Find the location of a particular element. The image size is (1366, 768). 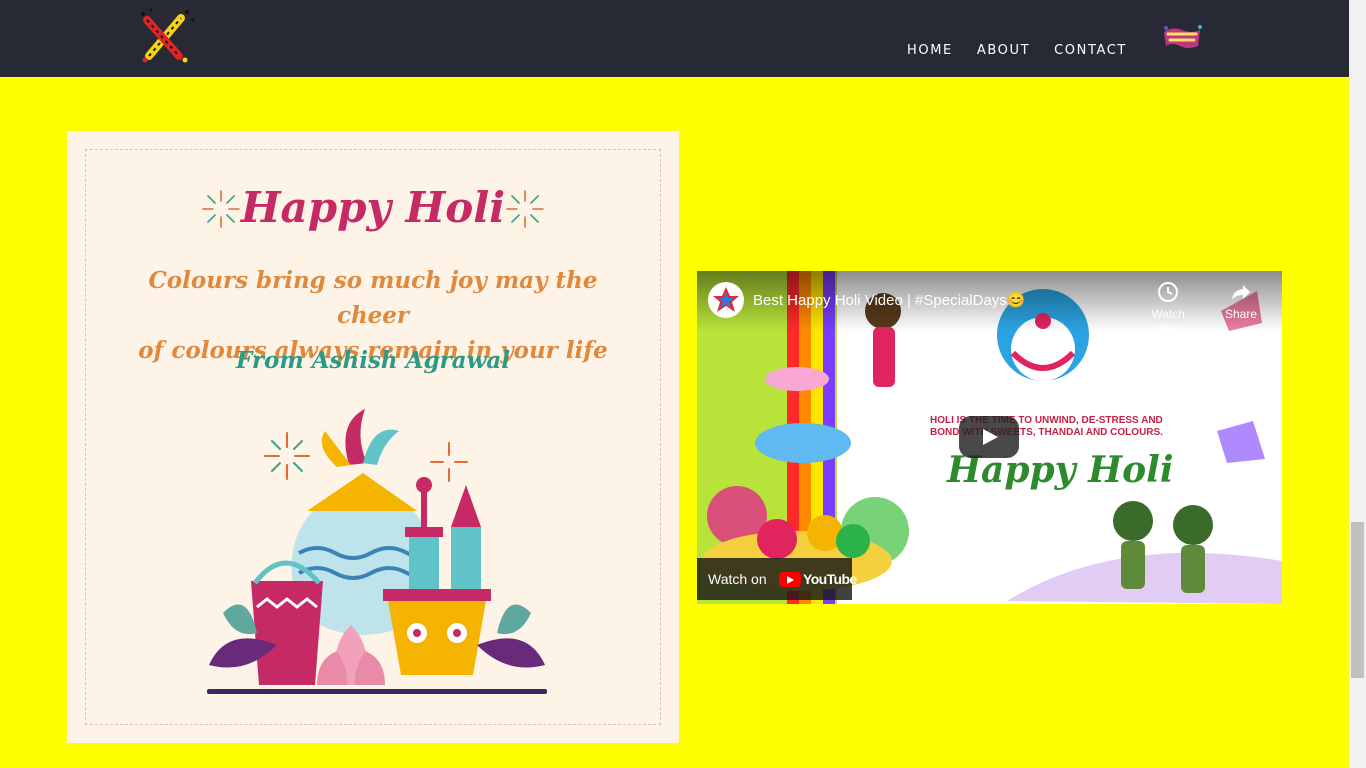

main-nav: HOME ABOUT CONTACT is located at coordinates (1029, 50).